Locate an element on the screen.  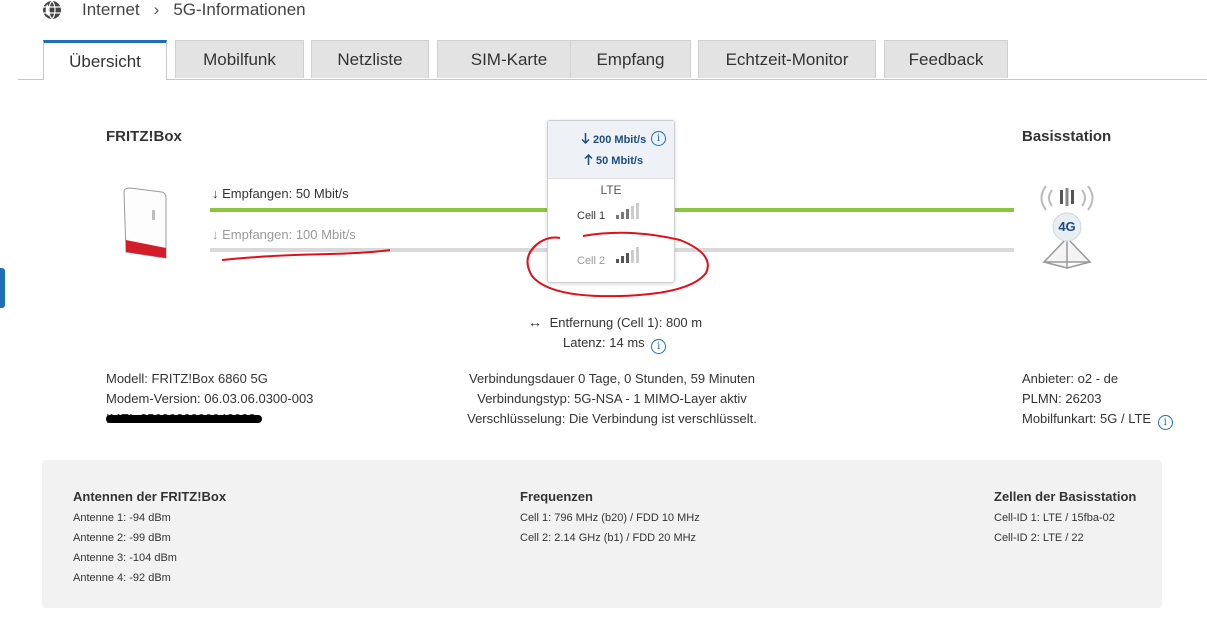
redaction-bar is located at coordinates (184, 419).